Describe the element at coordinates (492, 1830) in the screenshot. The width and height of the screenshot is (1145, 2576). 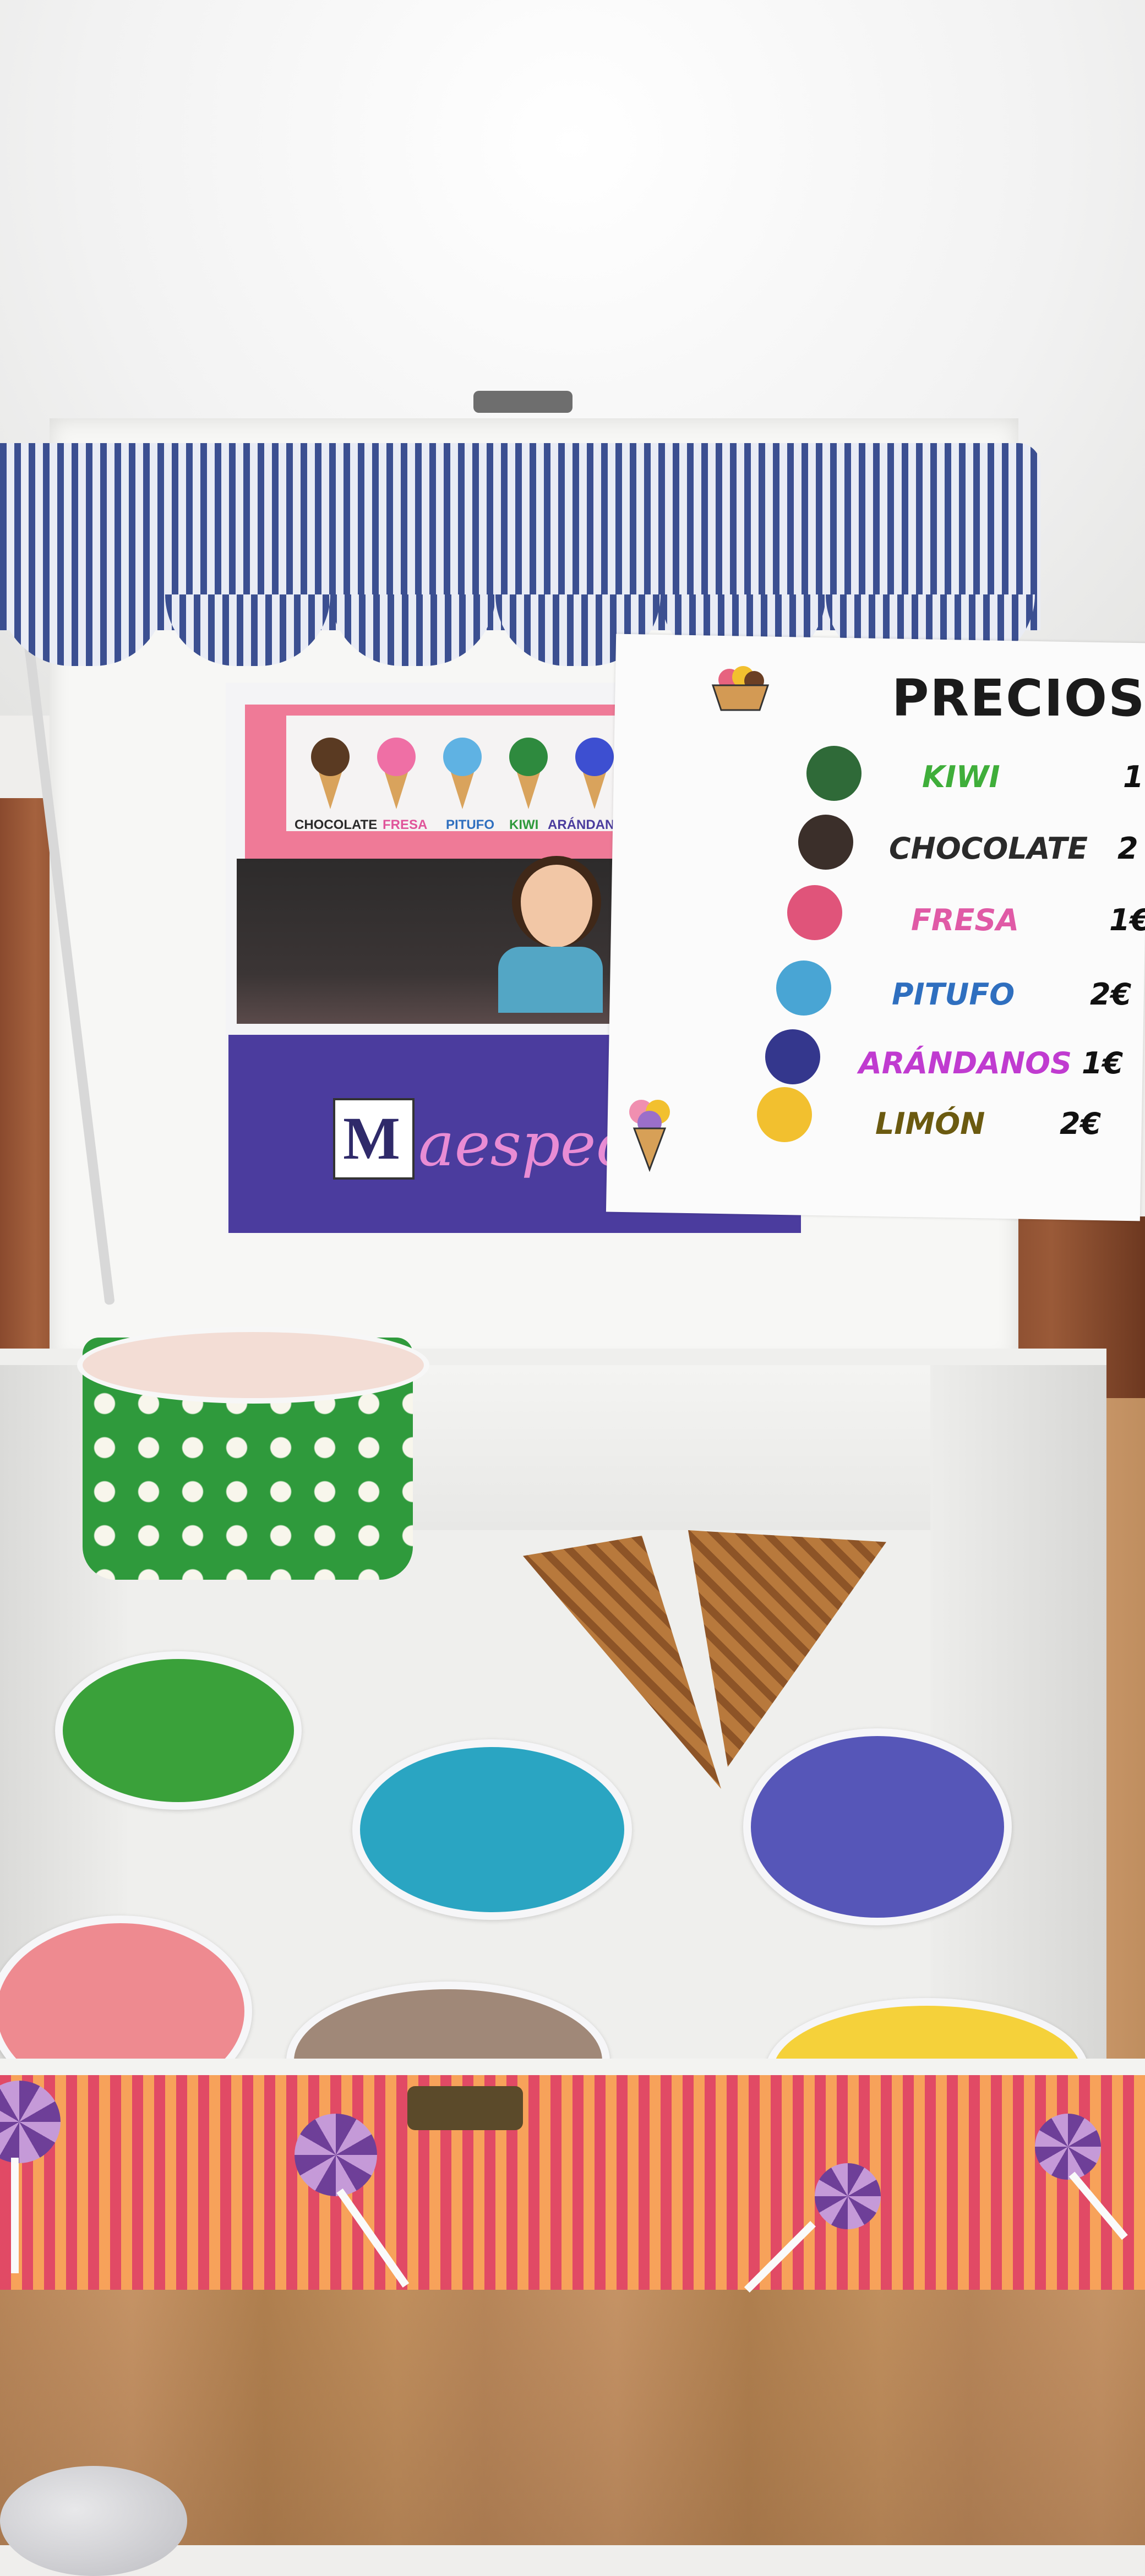
I see `blue-disc` at that location.